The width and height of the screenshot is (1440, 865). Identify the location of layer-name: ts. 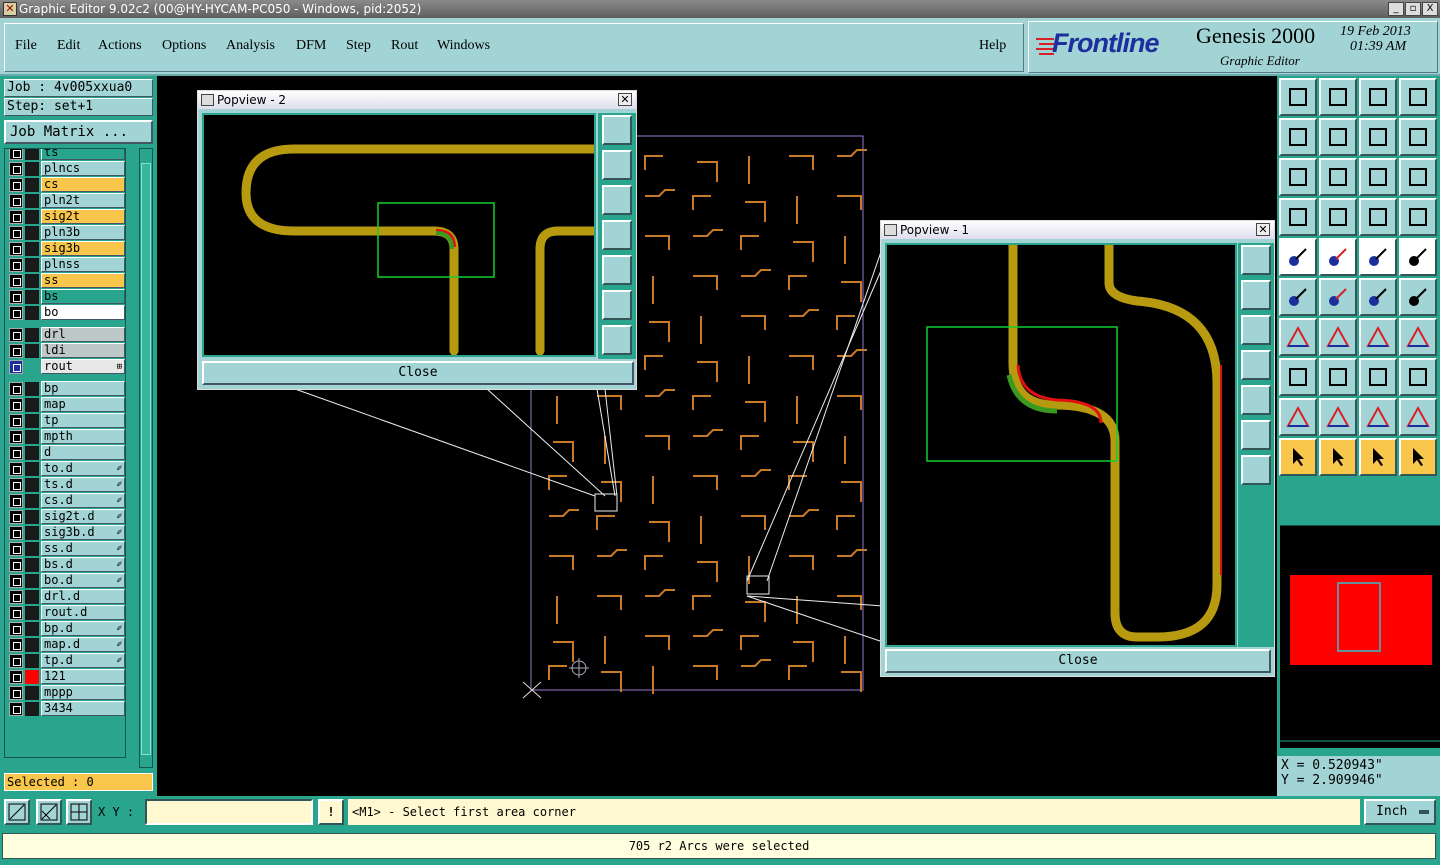
(83, 154).